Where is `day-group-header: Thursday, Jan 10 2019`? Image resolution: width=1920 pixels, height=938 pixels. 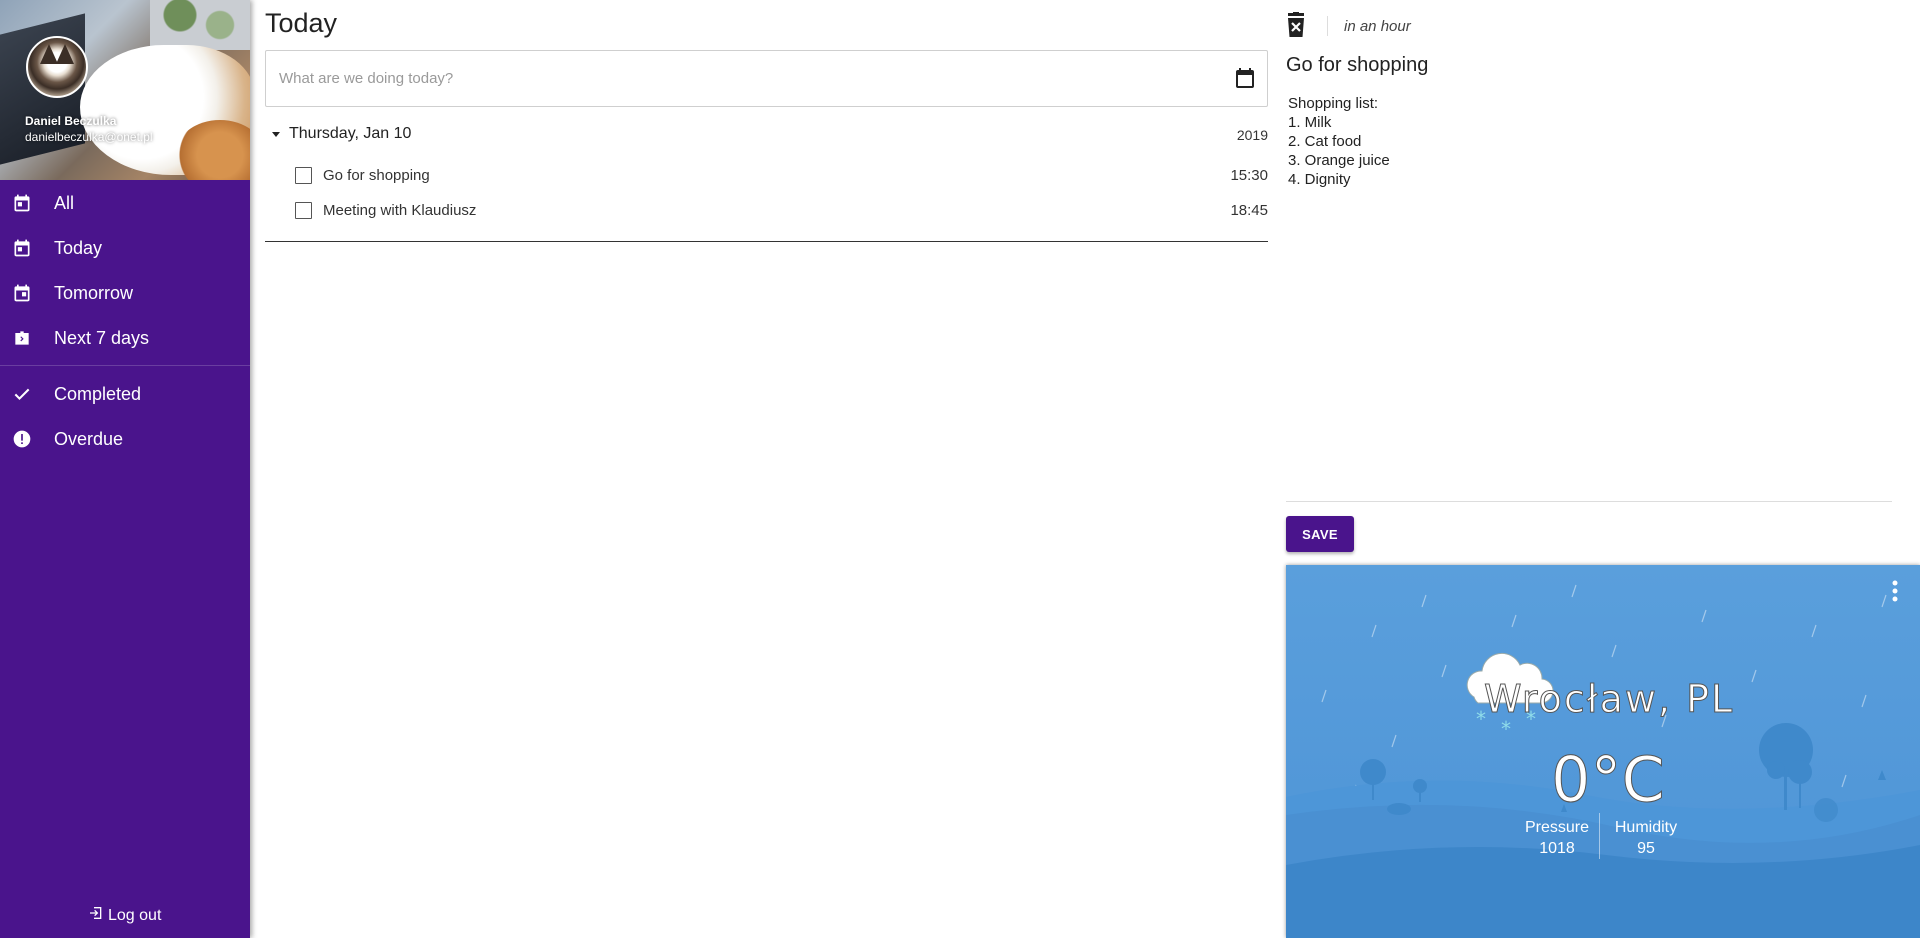
day-group-header: Thursday, Jan 10 2019 is located at coordinates (766, 135).